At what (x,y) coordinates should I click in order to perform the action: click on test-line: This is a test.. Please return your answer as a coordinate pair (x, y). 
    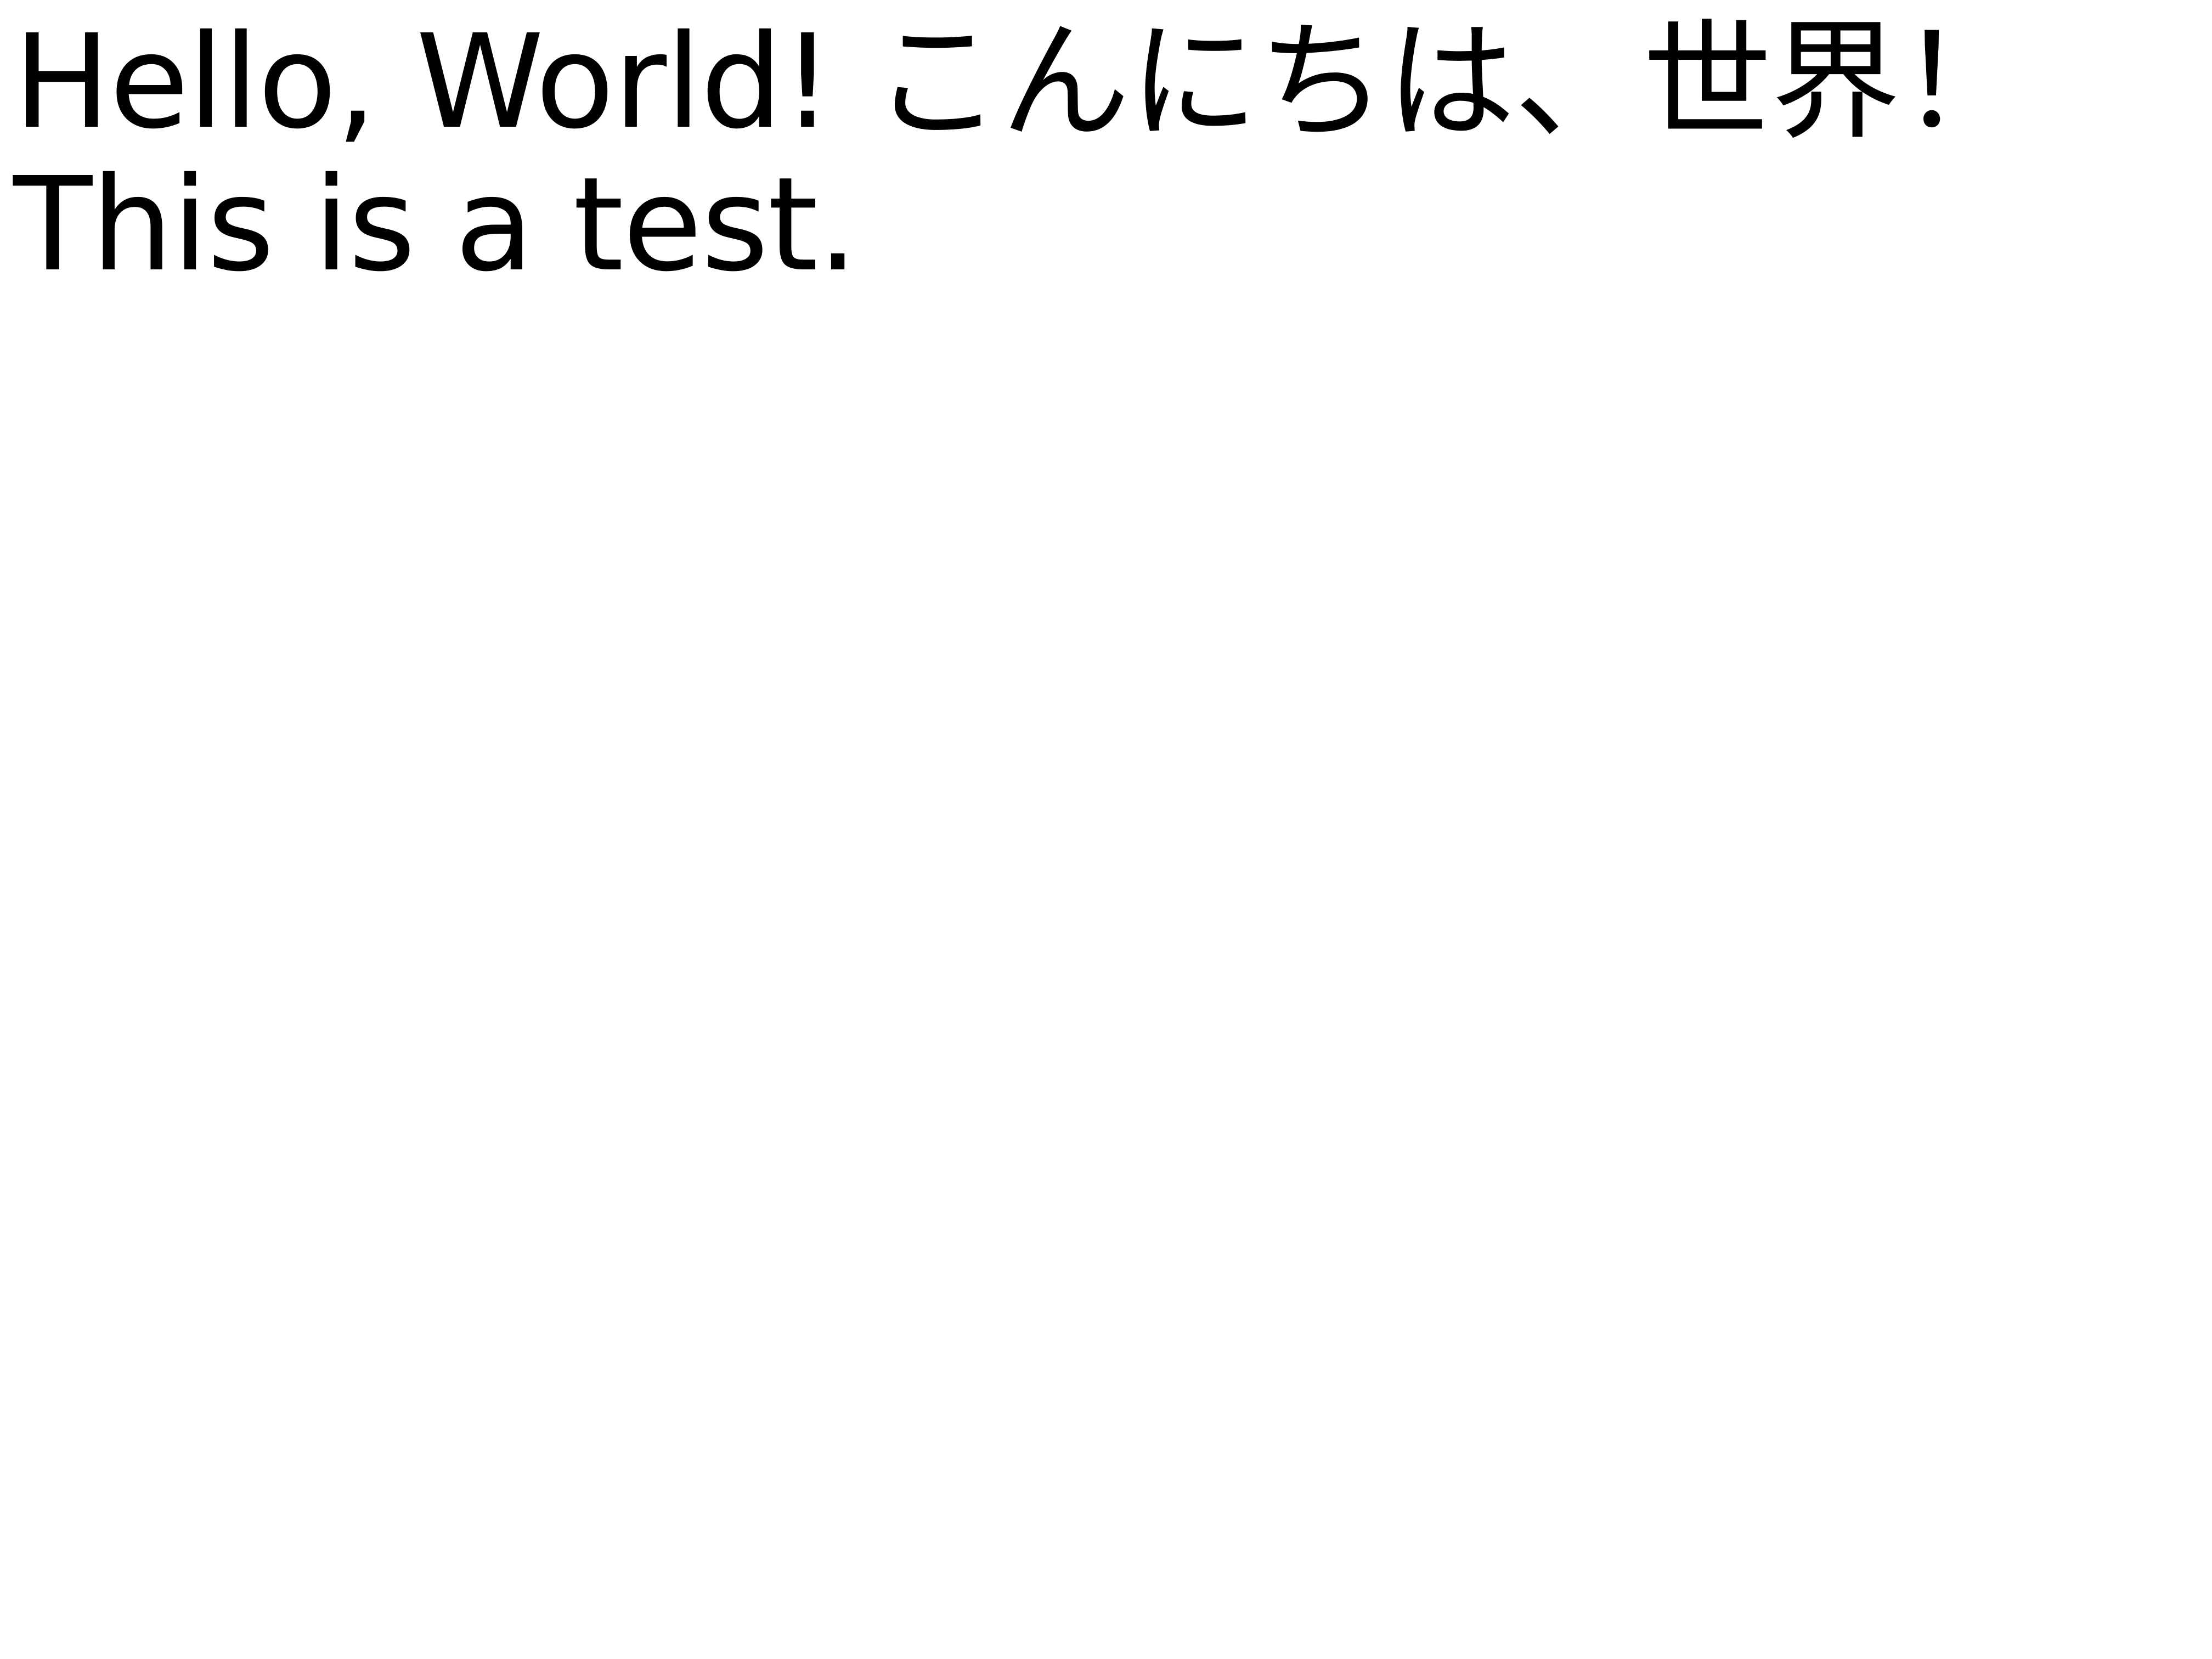
    Looking at the image, I should click on (436, 225).